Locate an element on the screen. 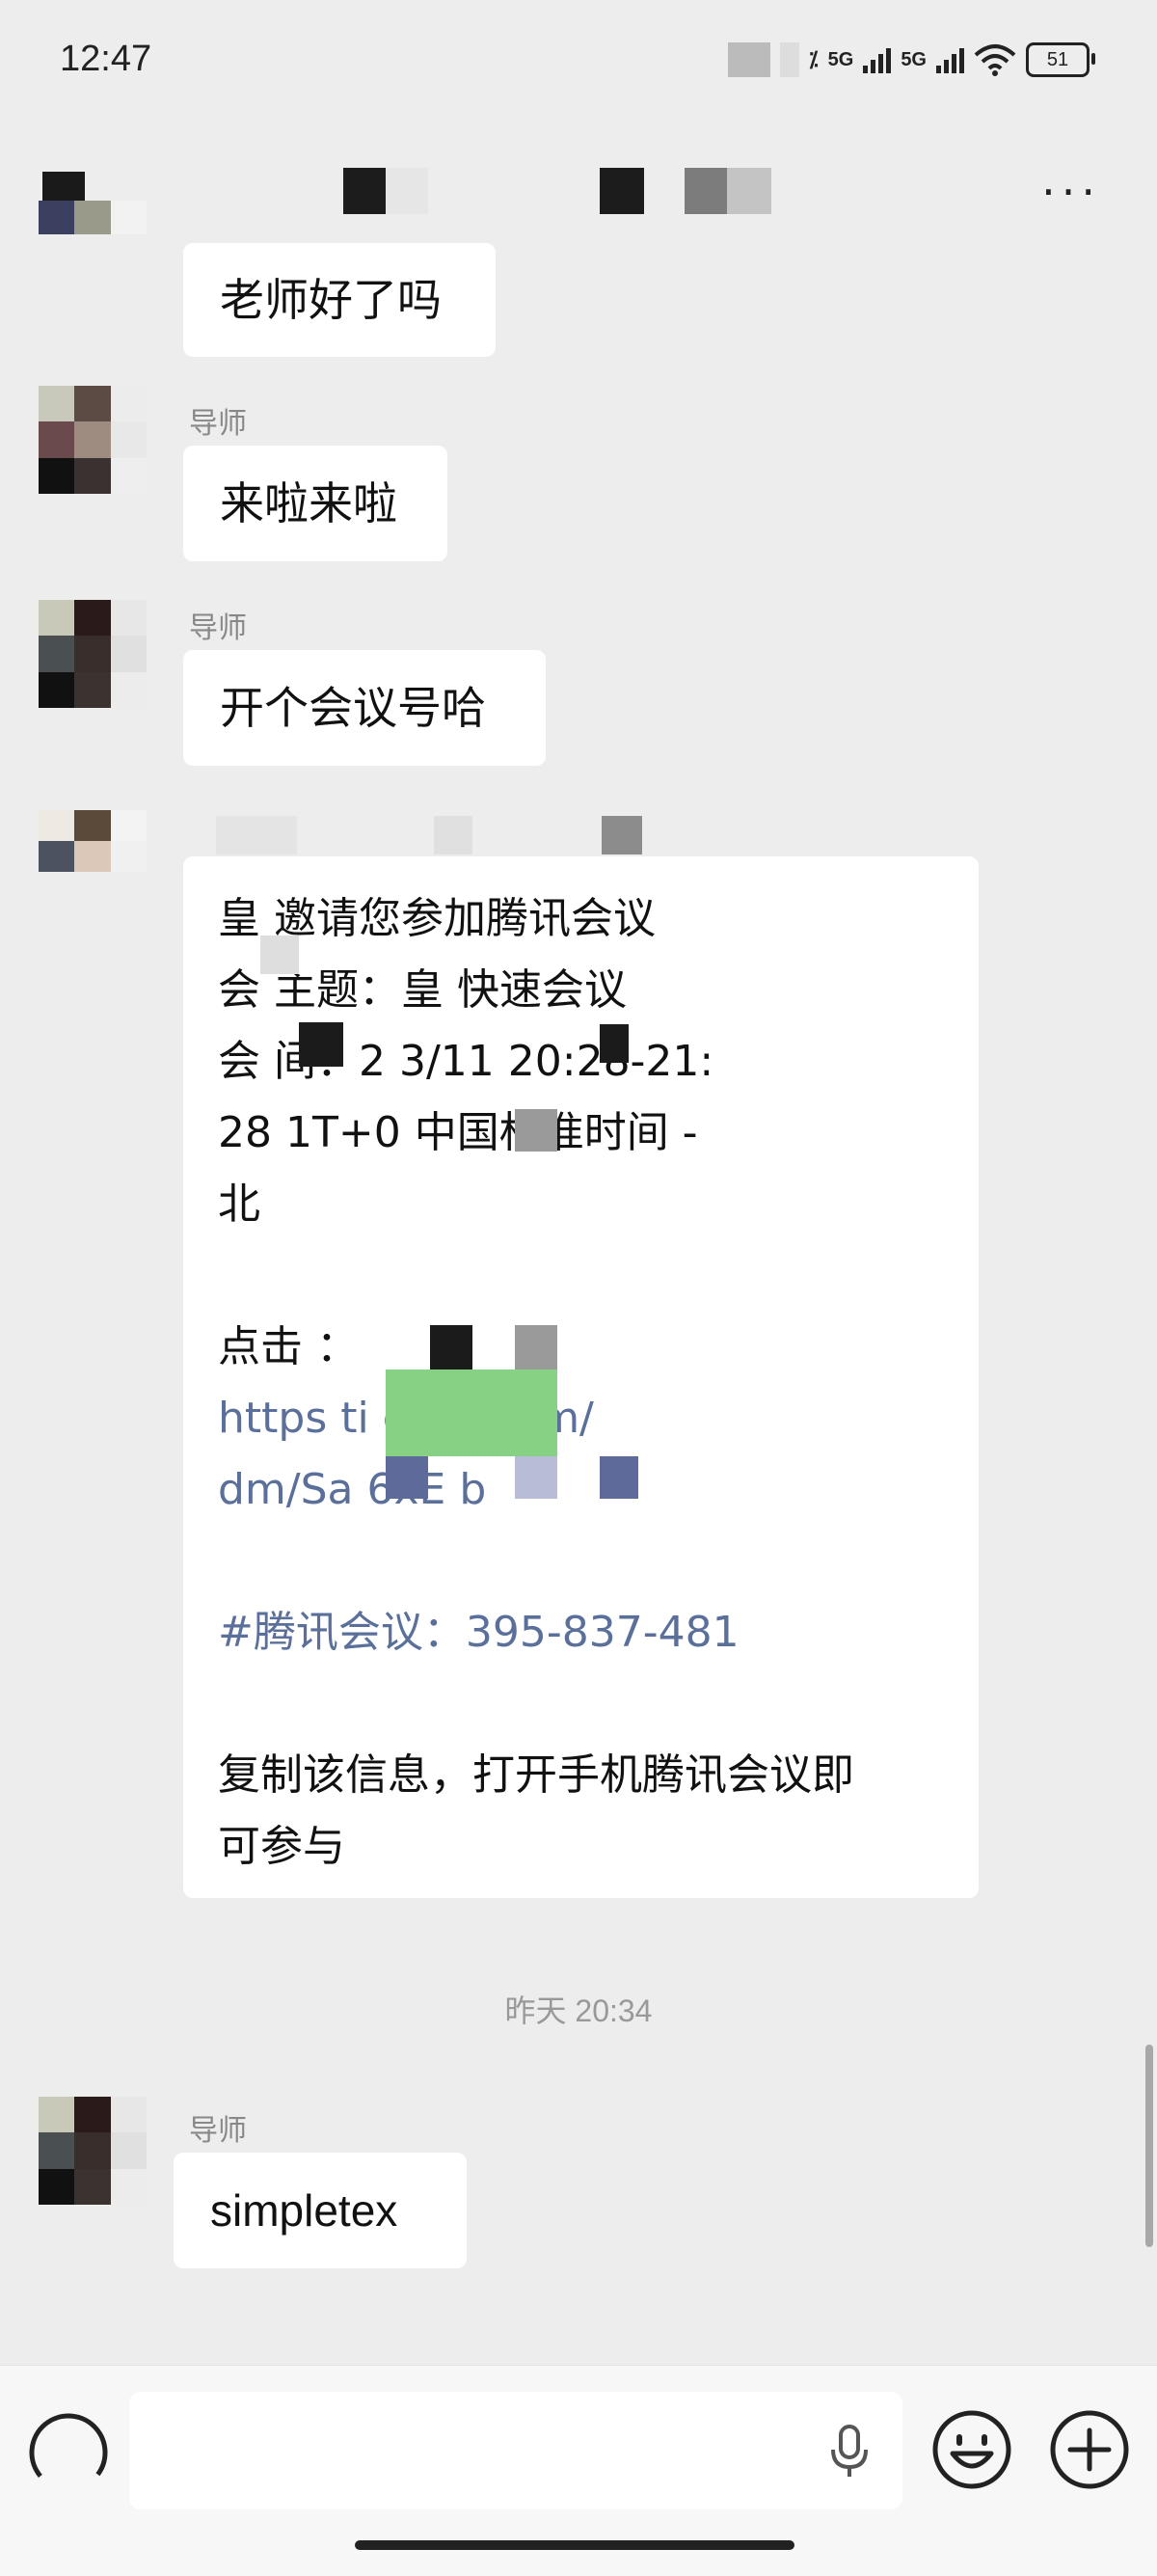  invite-footer: 复制该信息，打开手机腾讯会议即 is located at coordinates (536, 1775).